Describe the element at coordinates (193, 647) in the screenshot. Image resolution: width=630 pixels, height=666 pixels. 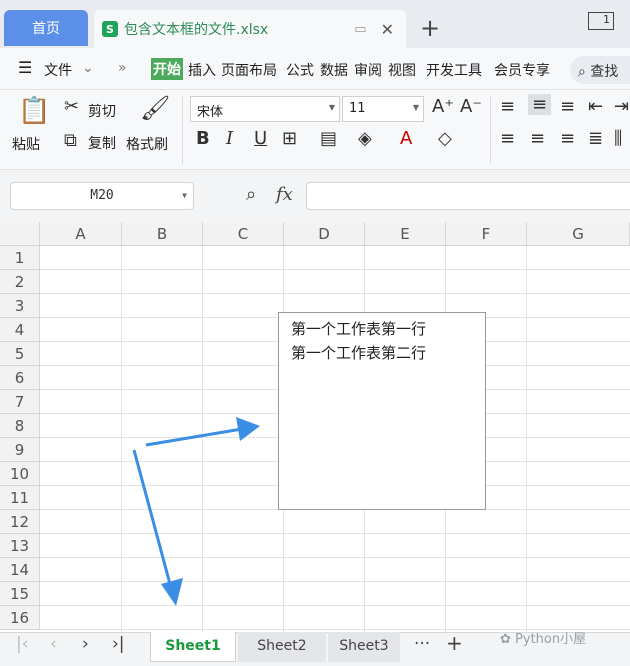
I see `sheet-tab-1: Sheet1` at that location.